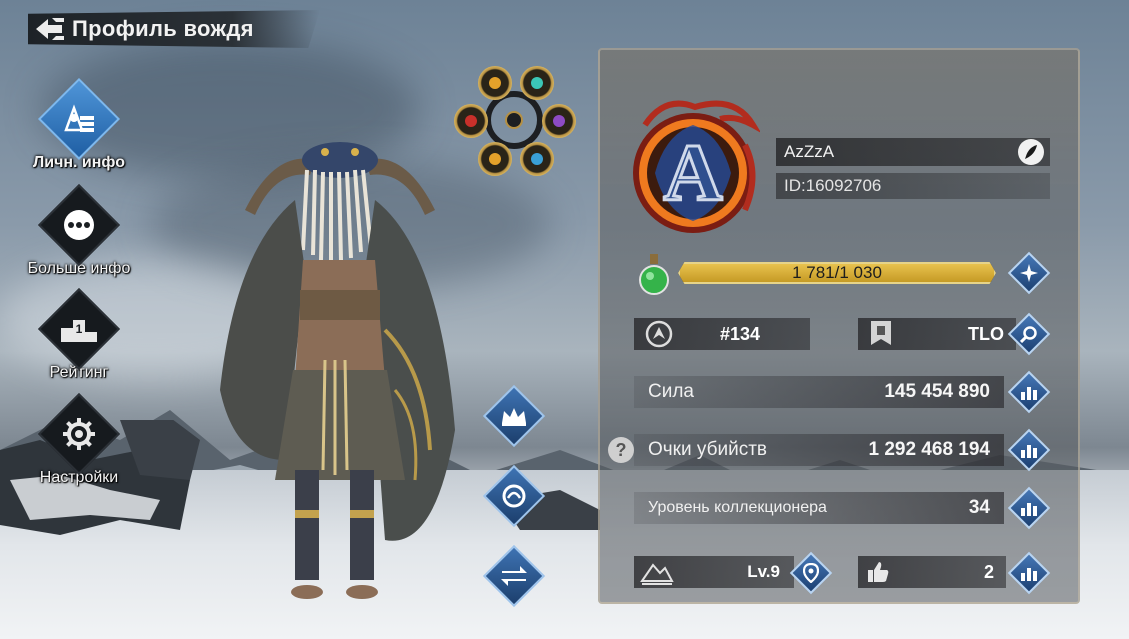 Image resolution: width=1129 pixels, height=639 pixels. I want to click on rank-value: #134, so click(740, 333).